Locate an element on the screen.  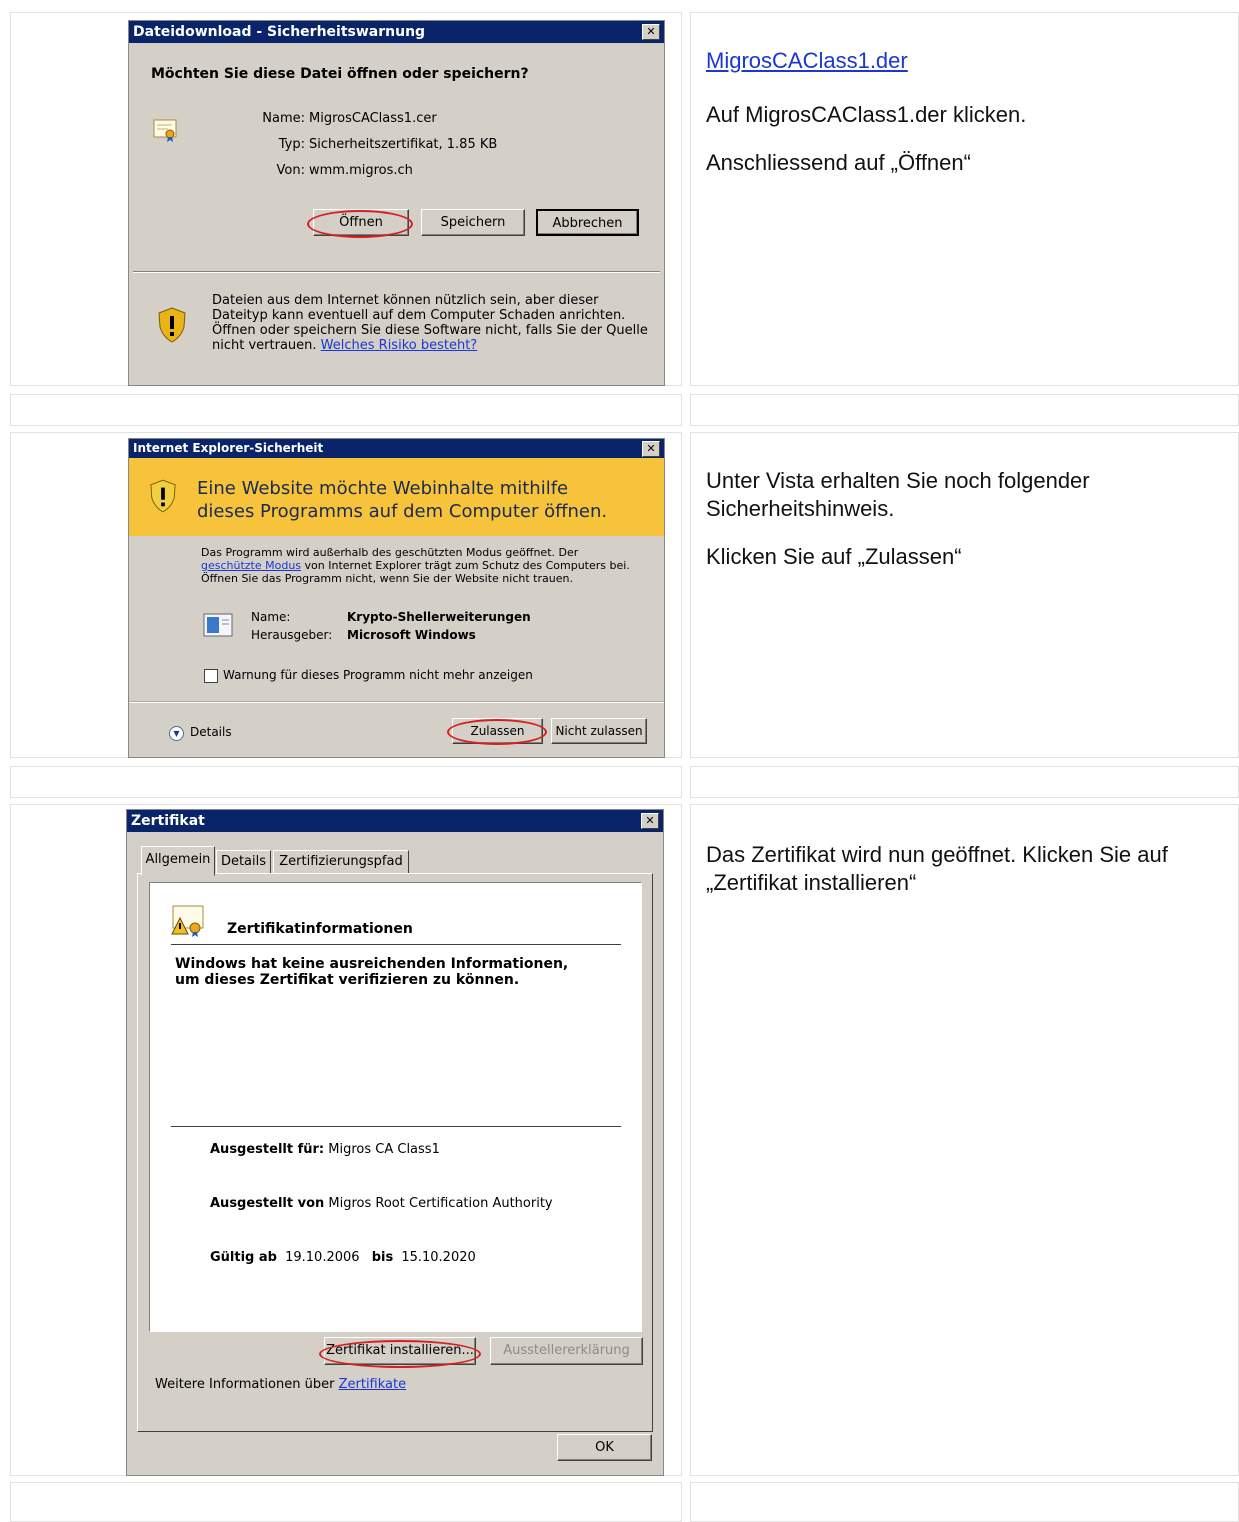
from-value: wmm.migros.ch is located at coordinates (361, 170).